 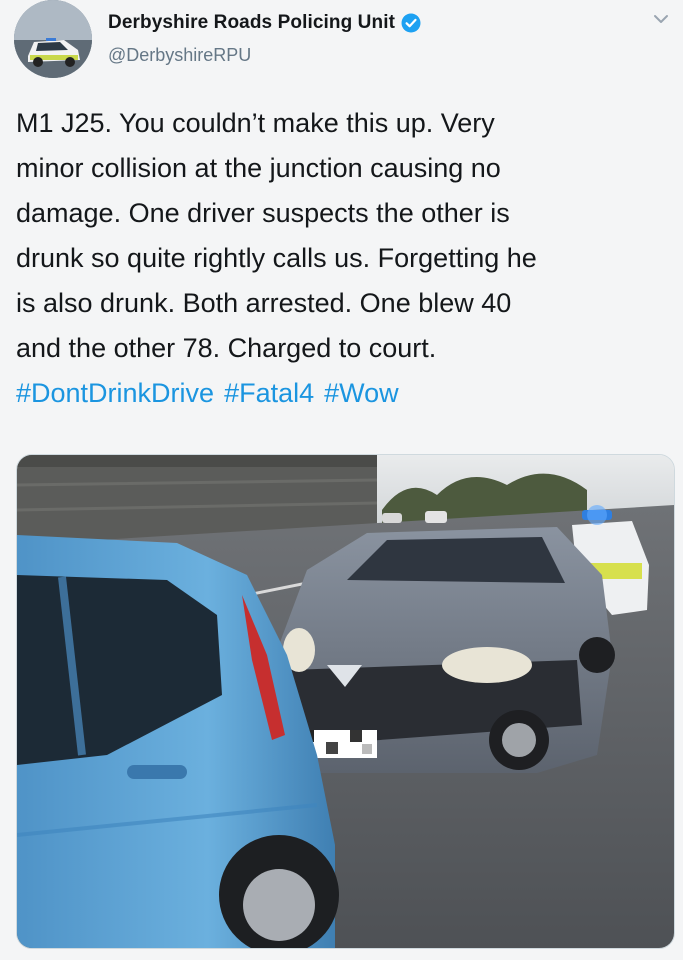 I want to click on tweet-text-line: M1 J25. You couldn’t make this up. Very, so click(x=255, y=123).